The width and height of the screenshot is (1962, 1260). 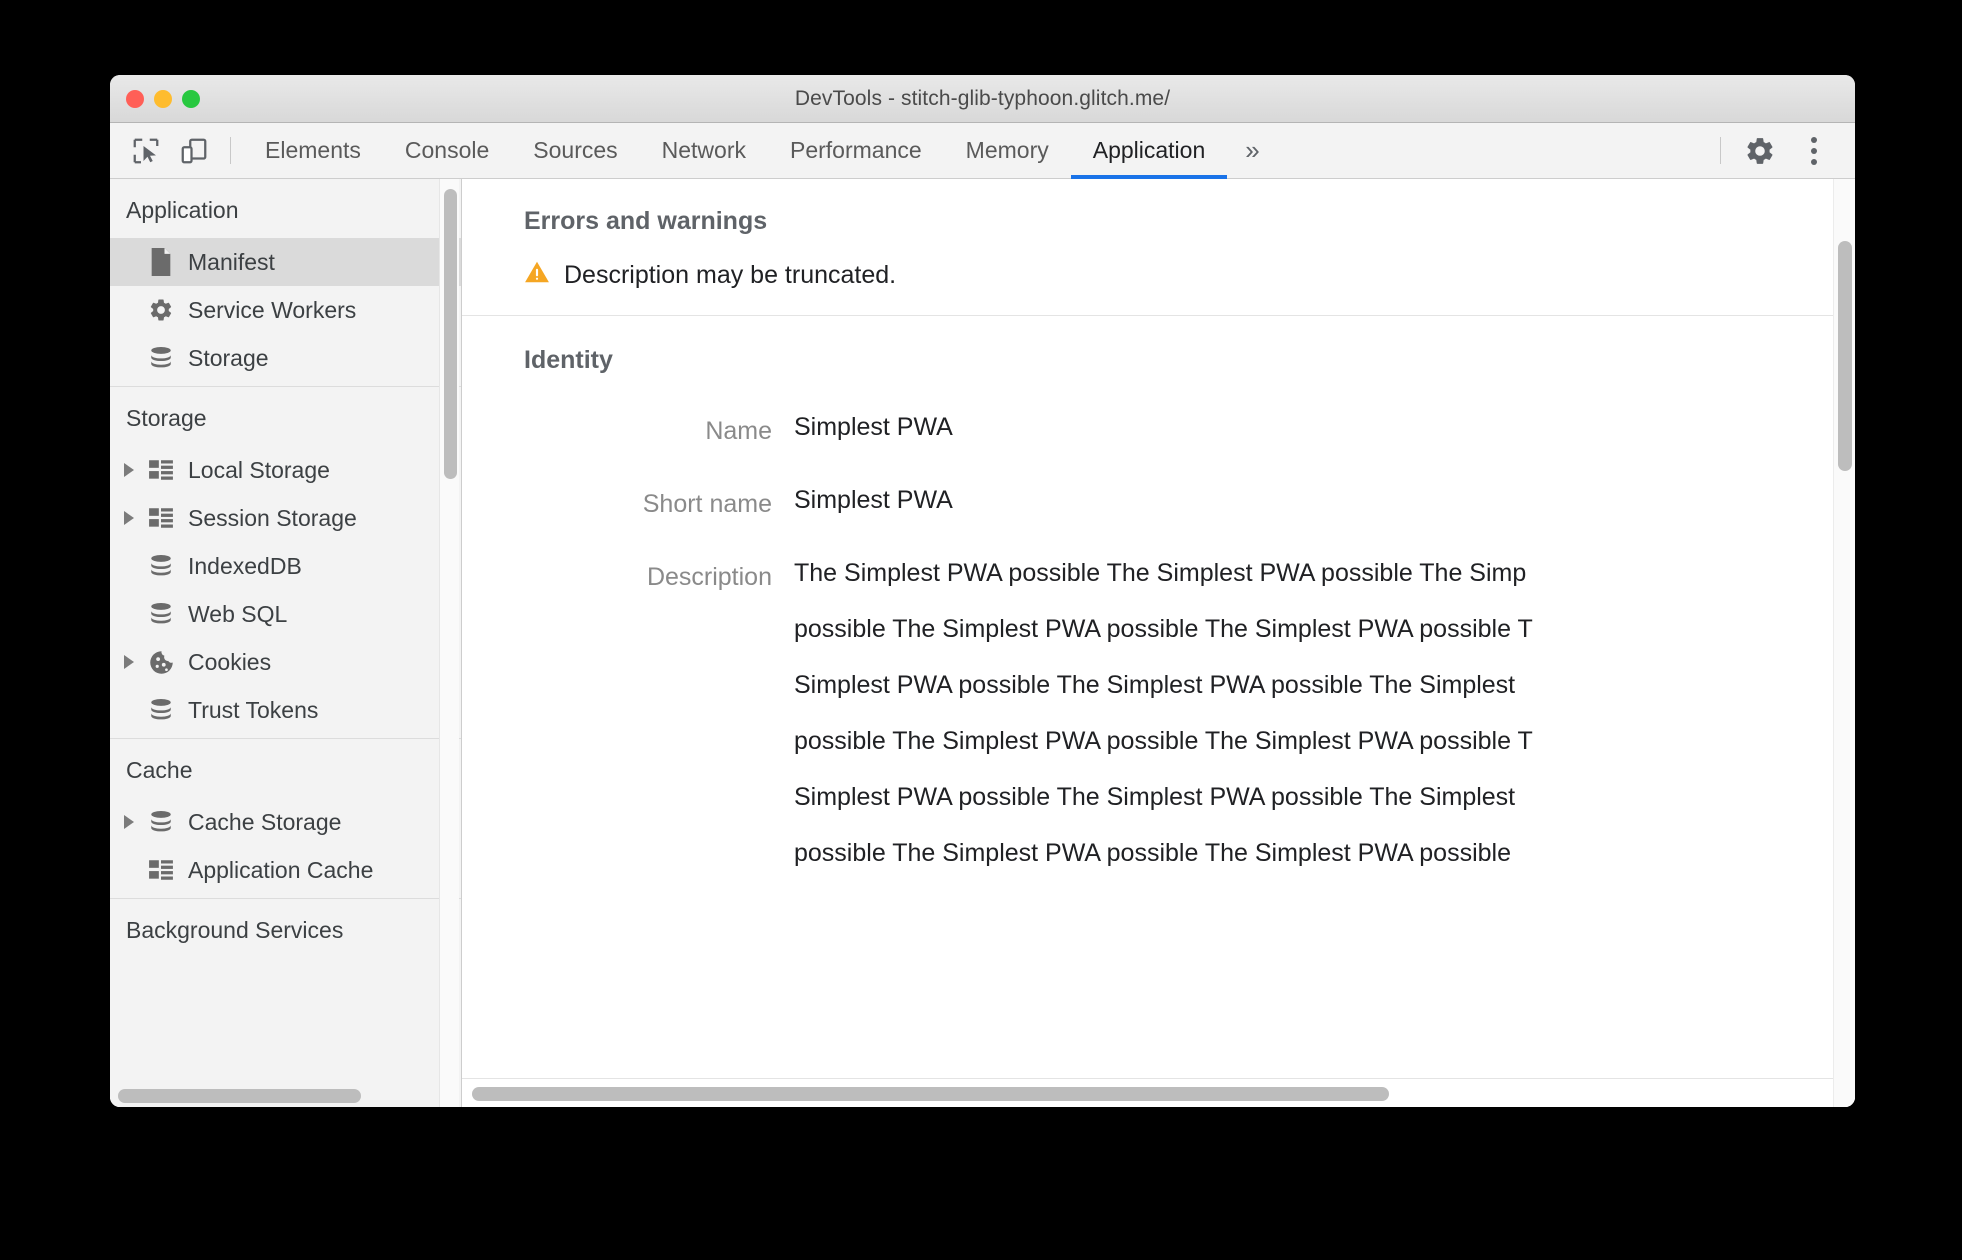 I want to click on tab-sources: Sources, so click(x=575, y=150).